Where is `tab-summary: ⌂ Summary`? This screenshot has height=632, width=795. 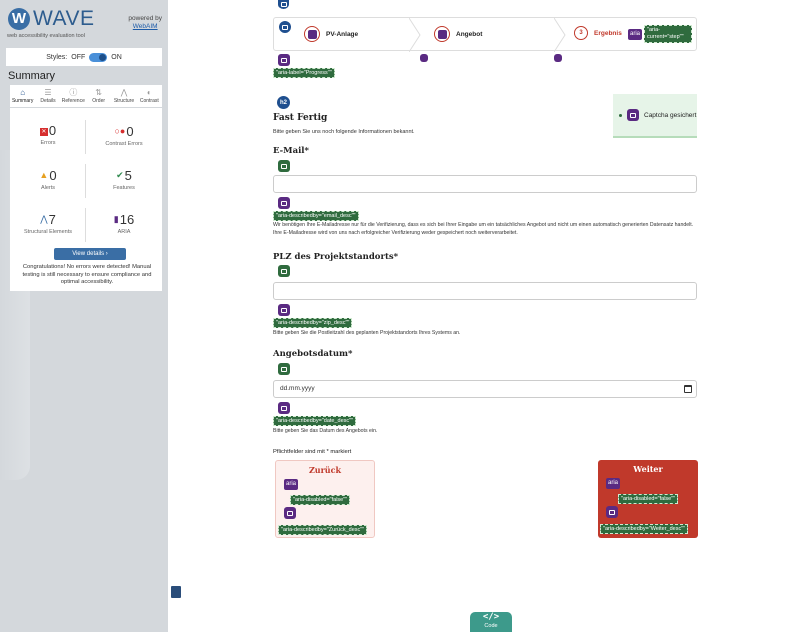 tab-summary: ⌂ Summary is located at coordinates (22, 96).